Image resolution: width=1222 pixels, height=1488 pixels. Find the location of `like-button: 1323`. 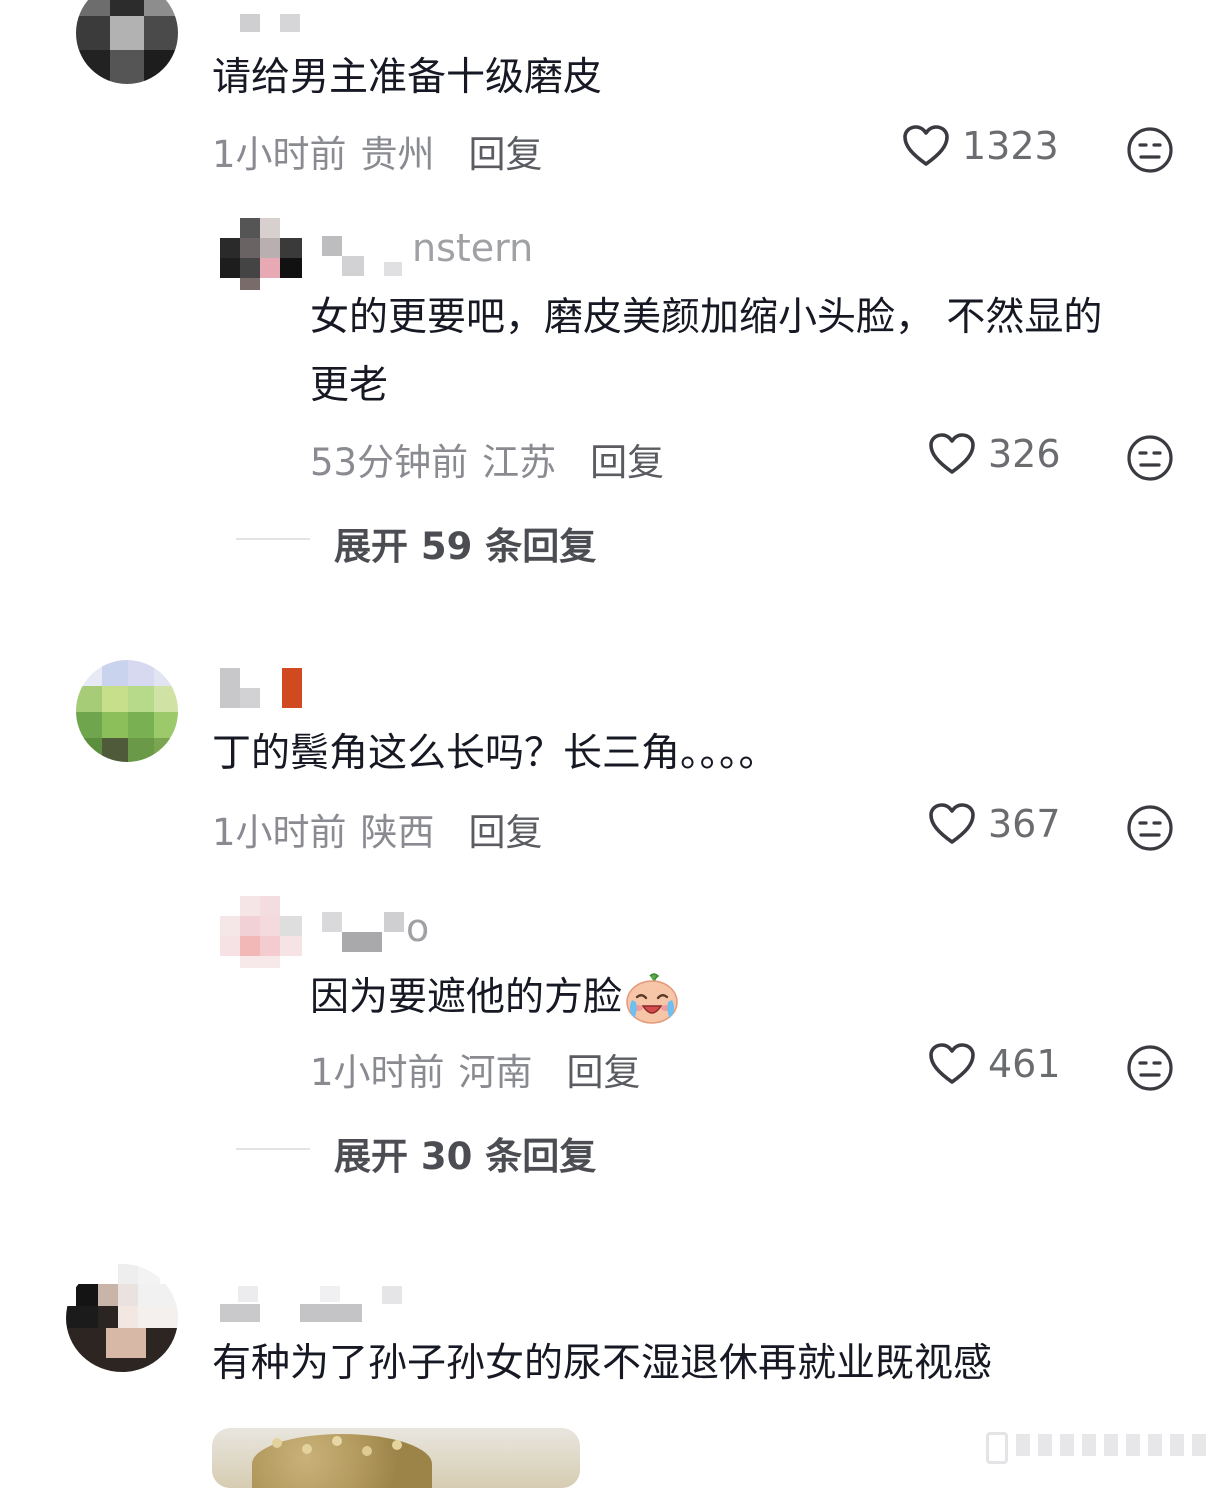

like-button: 1323 is located at coordinates (980, 146).